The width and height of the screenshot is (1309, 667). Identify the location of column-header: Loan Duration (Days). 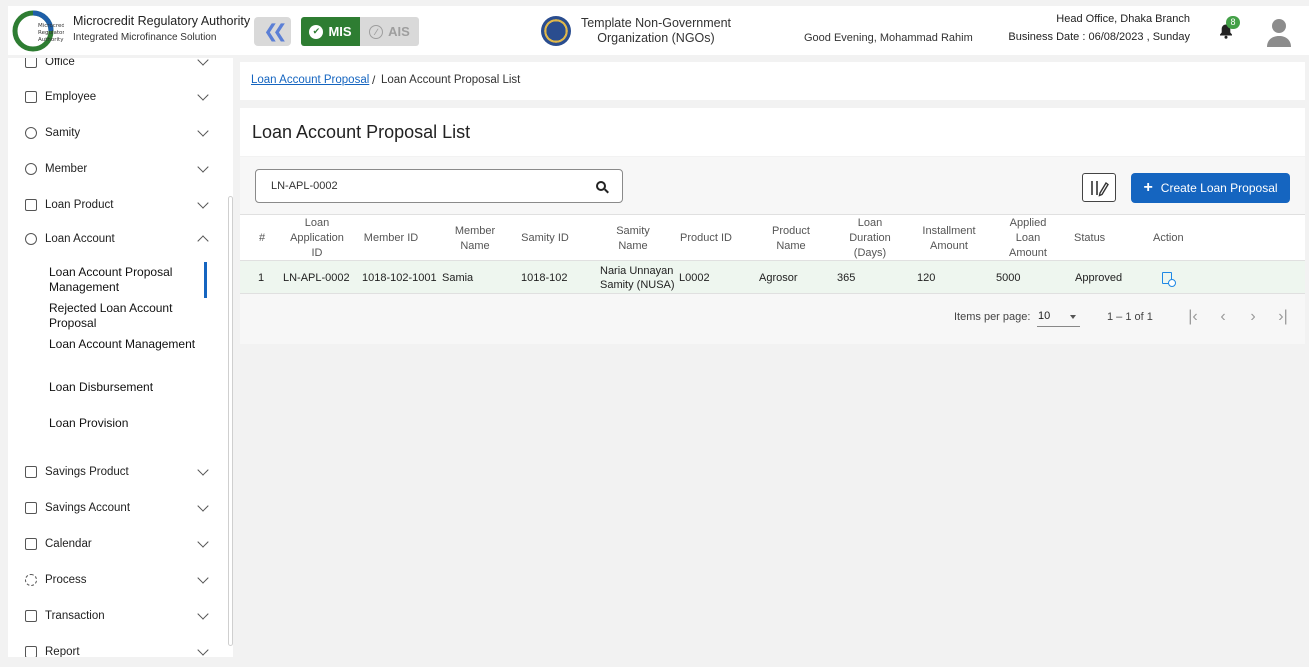
(870, 238).